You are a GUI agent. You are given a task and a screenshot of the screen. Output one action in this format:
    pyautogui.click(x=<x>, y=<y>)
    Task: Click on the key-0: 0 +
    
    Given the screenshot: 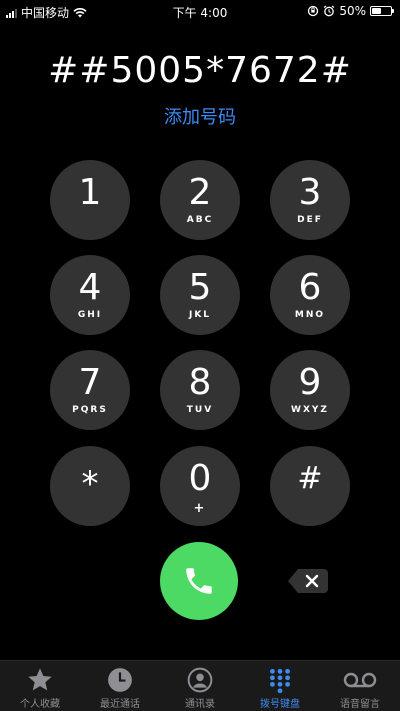 What is the action you would take?
    pyautogui.click(x=200, y=486)
    